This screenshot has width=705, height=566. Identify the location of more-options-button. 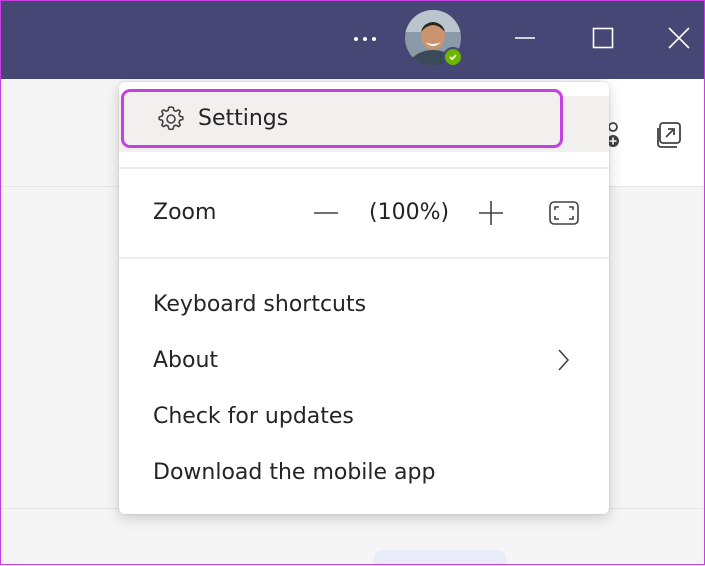
(365, 39).